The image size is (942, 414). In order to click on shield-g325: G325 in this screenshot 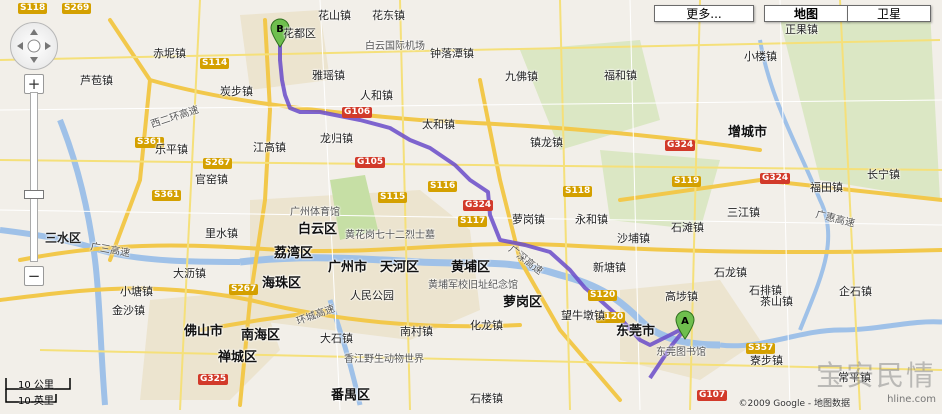, I will do `click(213, 379)`.